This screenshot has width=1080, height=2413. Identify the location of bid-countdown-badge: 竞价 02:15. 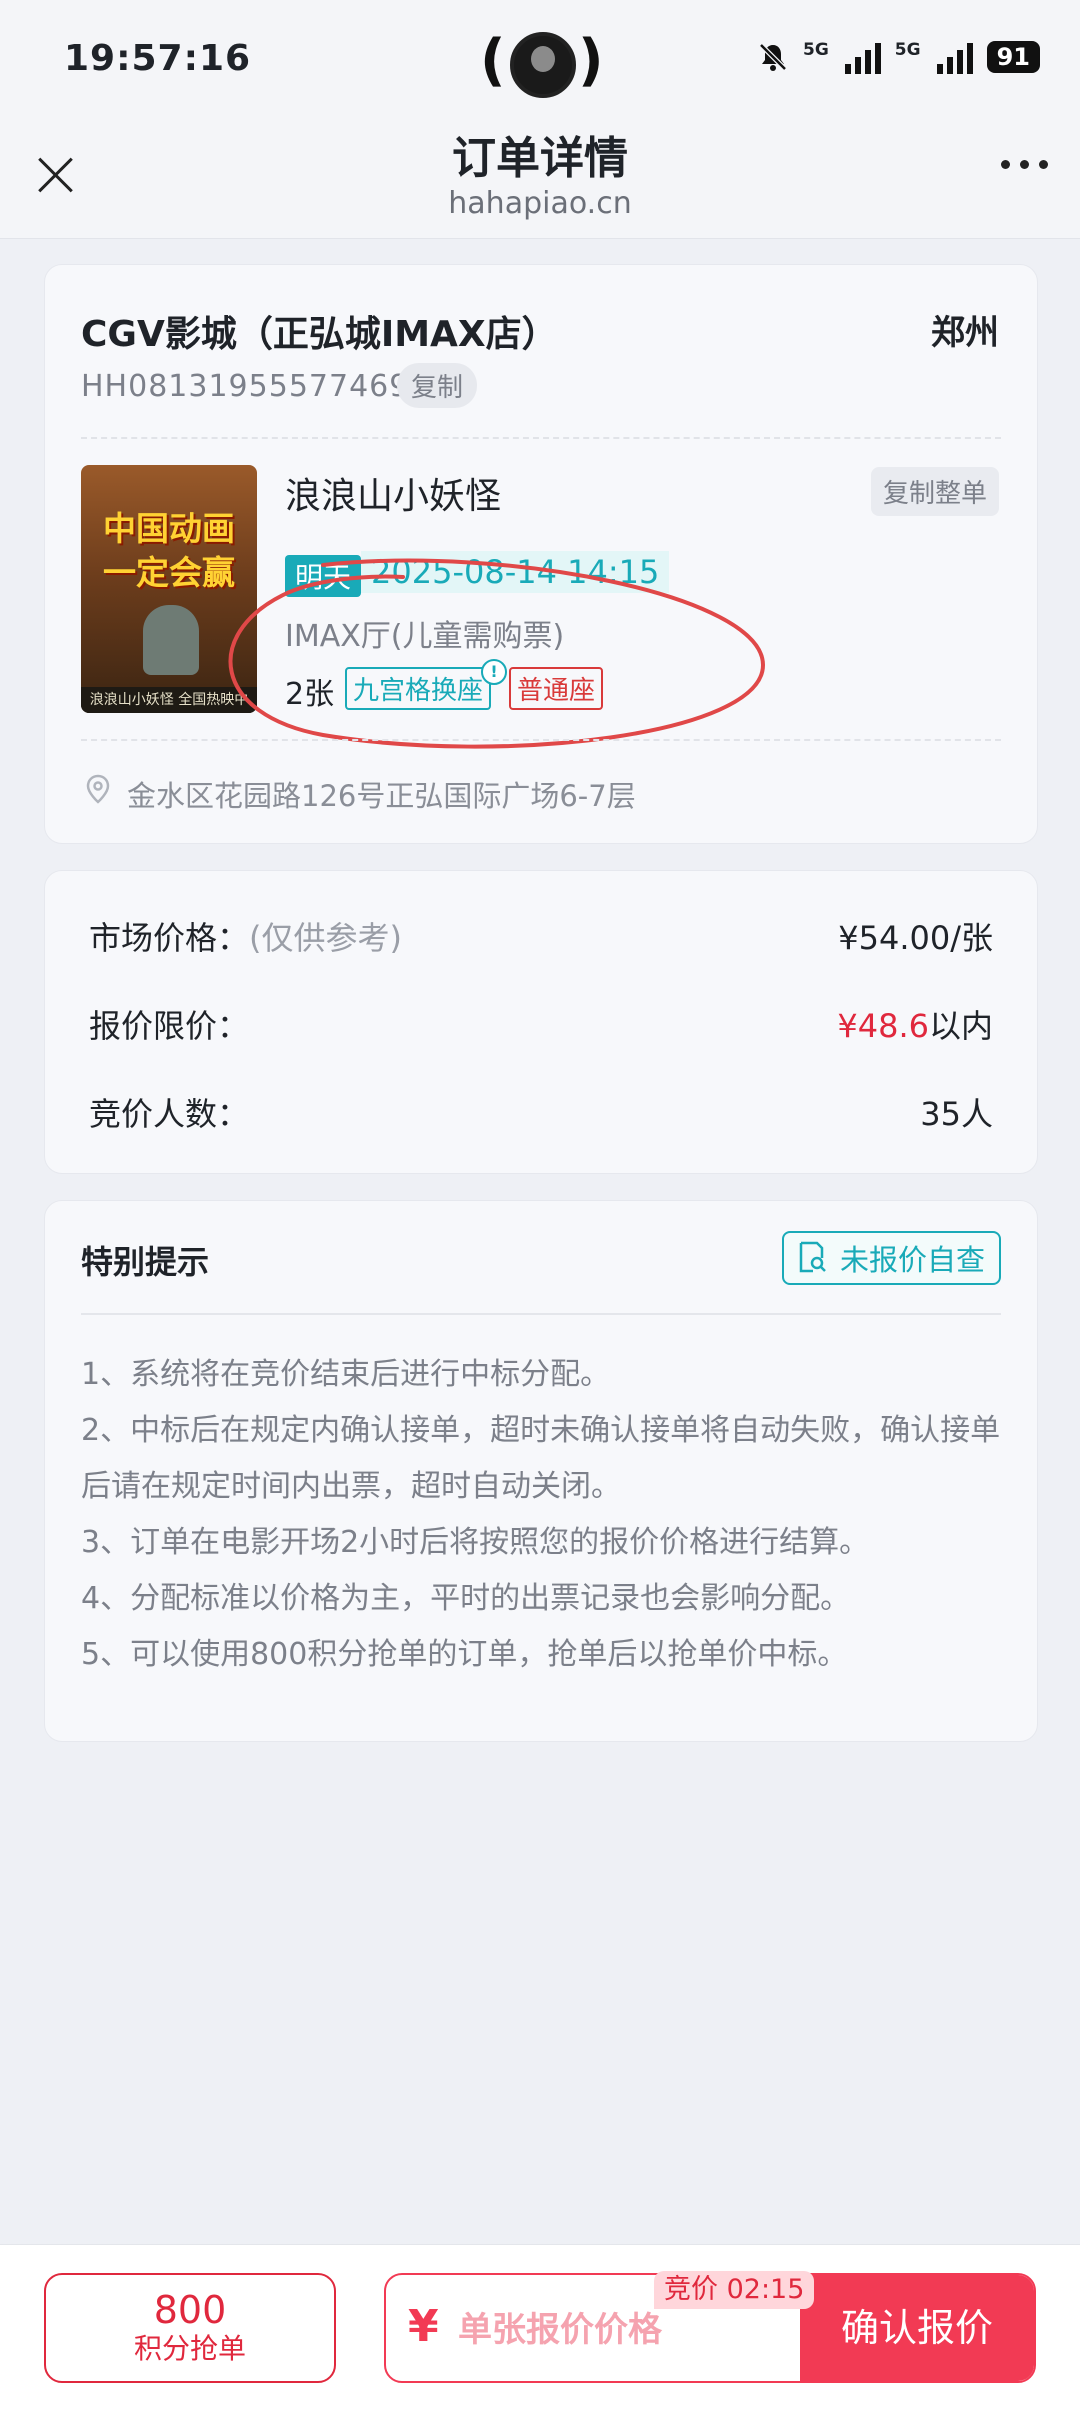
(734, 2290).